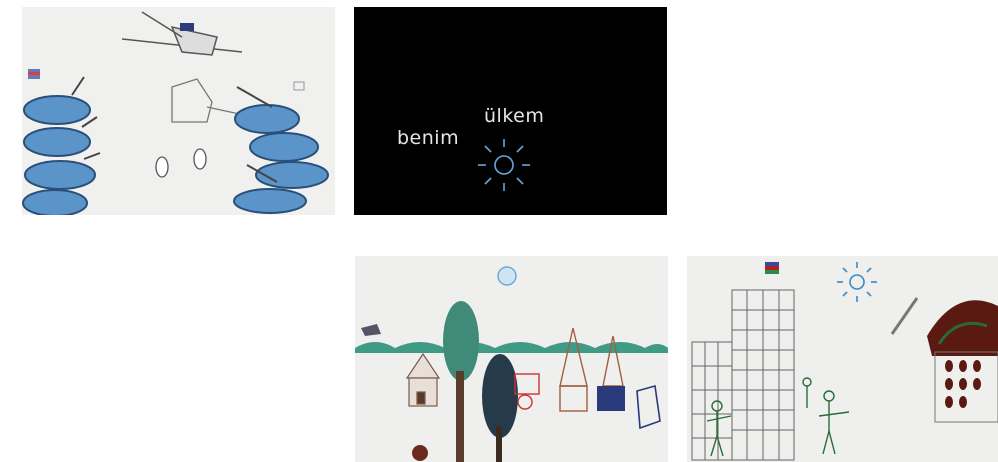  I want to click on tanks-drawing-panel, so click(178, 111).